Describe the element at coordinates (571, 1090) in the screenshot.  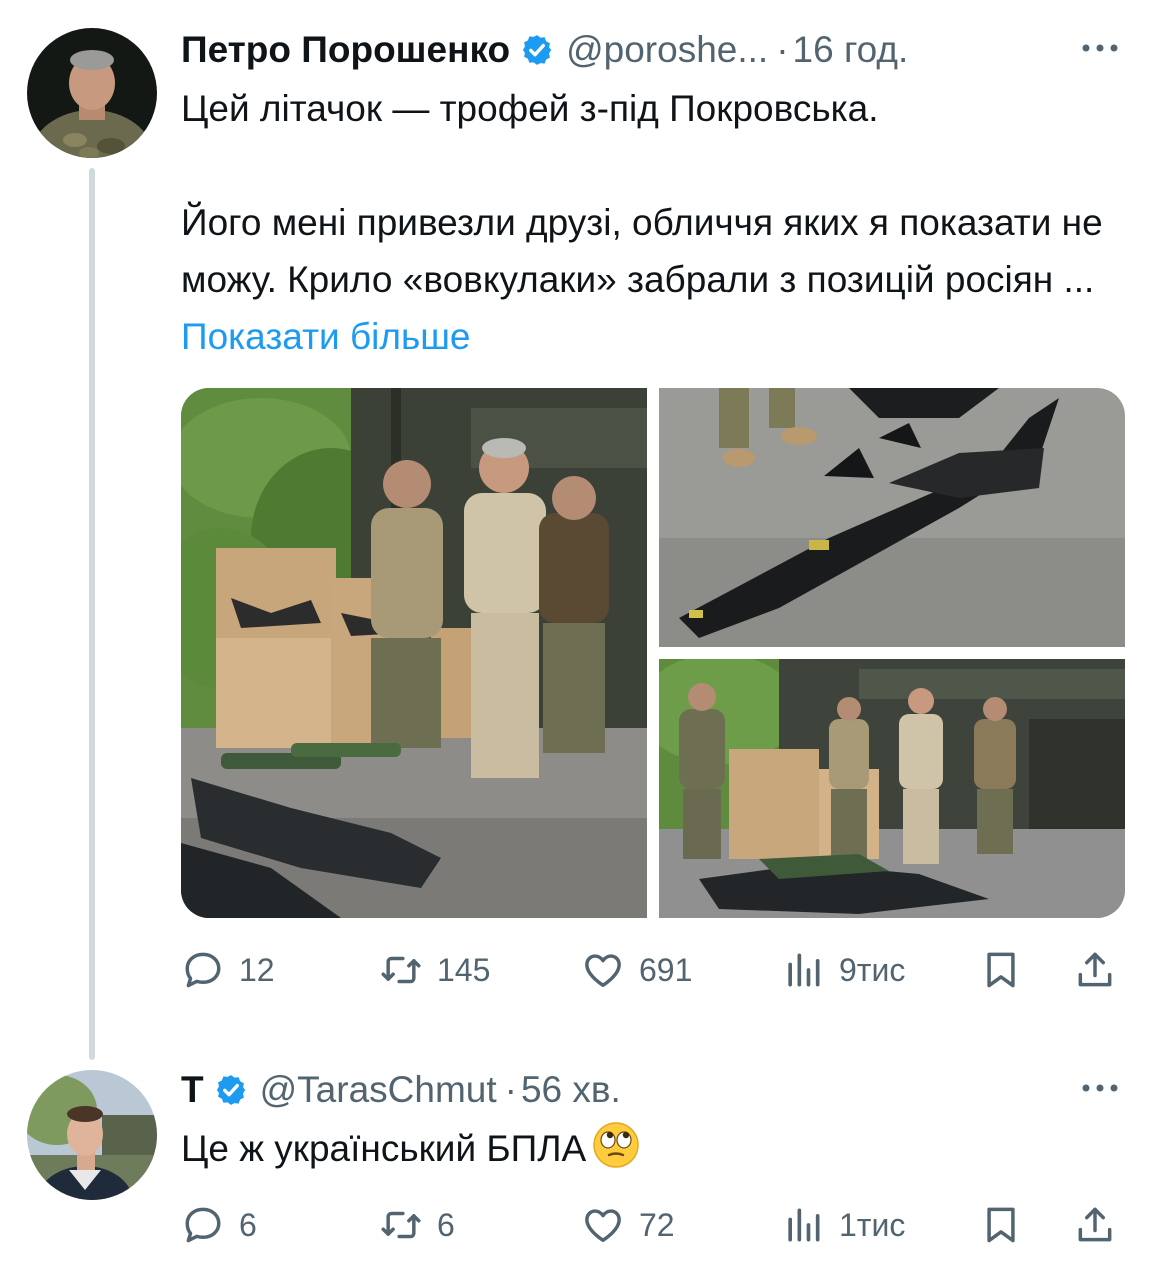
I see `reply-timestamp: 56 хв.` at that location.